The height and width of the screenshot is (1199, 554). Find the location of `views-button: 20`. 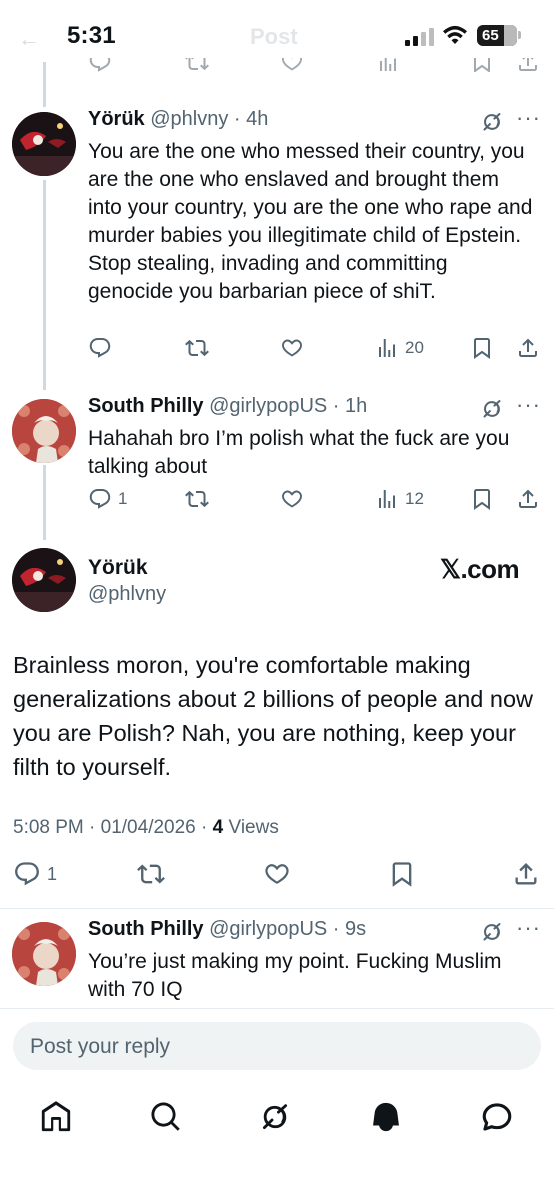

views-button: 20 is located at coordinates (399, 348).